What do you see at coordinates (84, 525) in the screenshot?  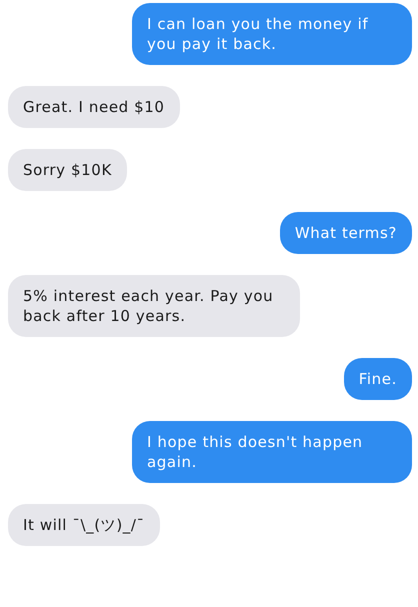 I see `message-bubble: It will ¯\_(ツ)_/¯` at bounding box center [84, 525].